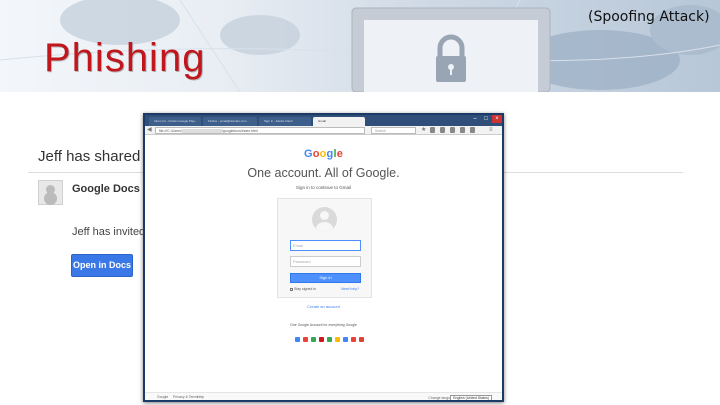  Describe the element at coordinates (452, 130) in the screenshot. I see `home-icon` at that location.